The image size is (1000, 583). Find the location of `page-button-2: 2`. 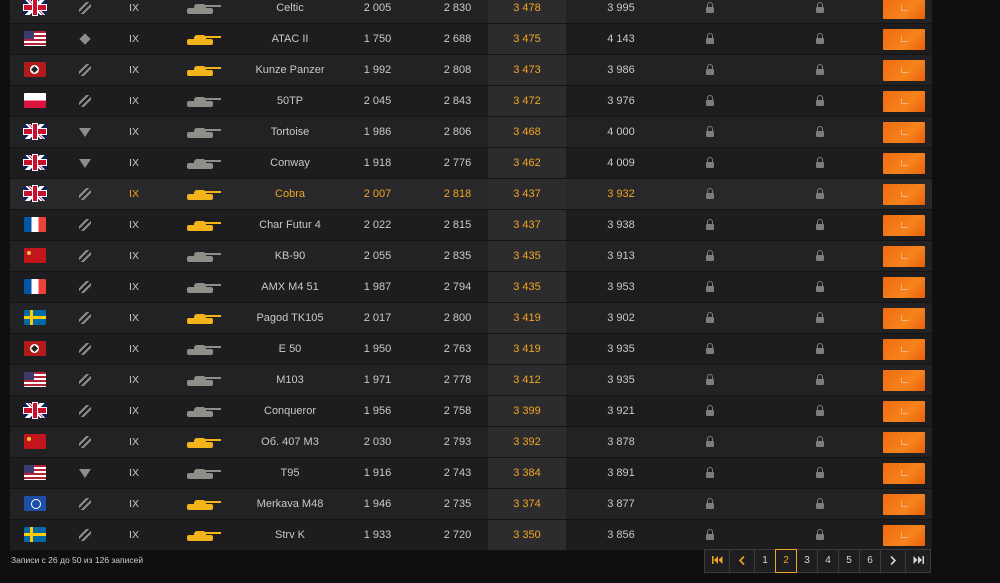

page-button-2: 2 is located at coordinates (786, 561).